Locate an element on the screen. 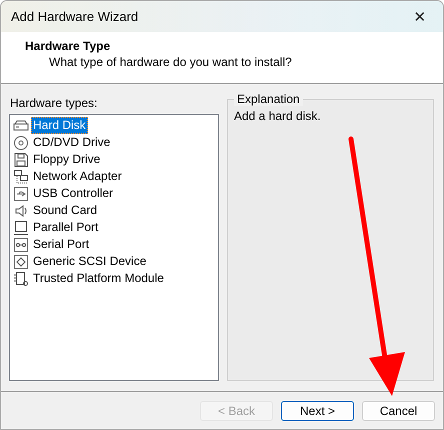 This screenshot has height=430, width=444. diamond-icon is located at coordinates (21, 262).